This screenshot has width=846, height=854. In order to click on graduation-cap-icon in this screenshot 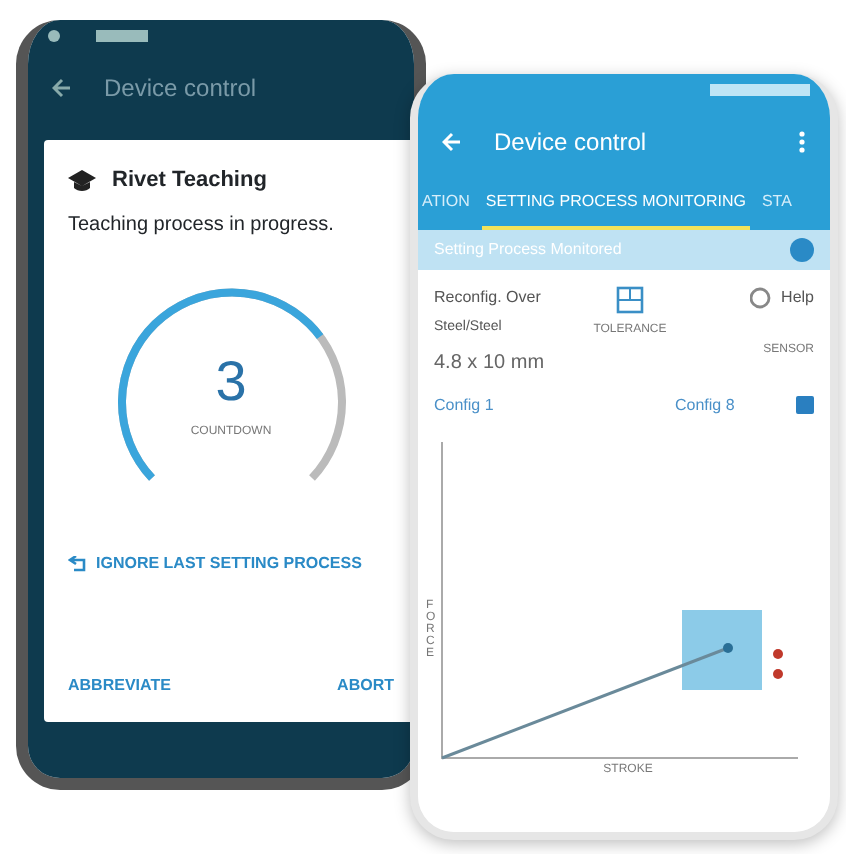, I will do `click(82, 180)`.